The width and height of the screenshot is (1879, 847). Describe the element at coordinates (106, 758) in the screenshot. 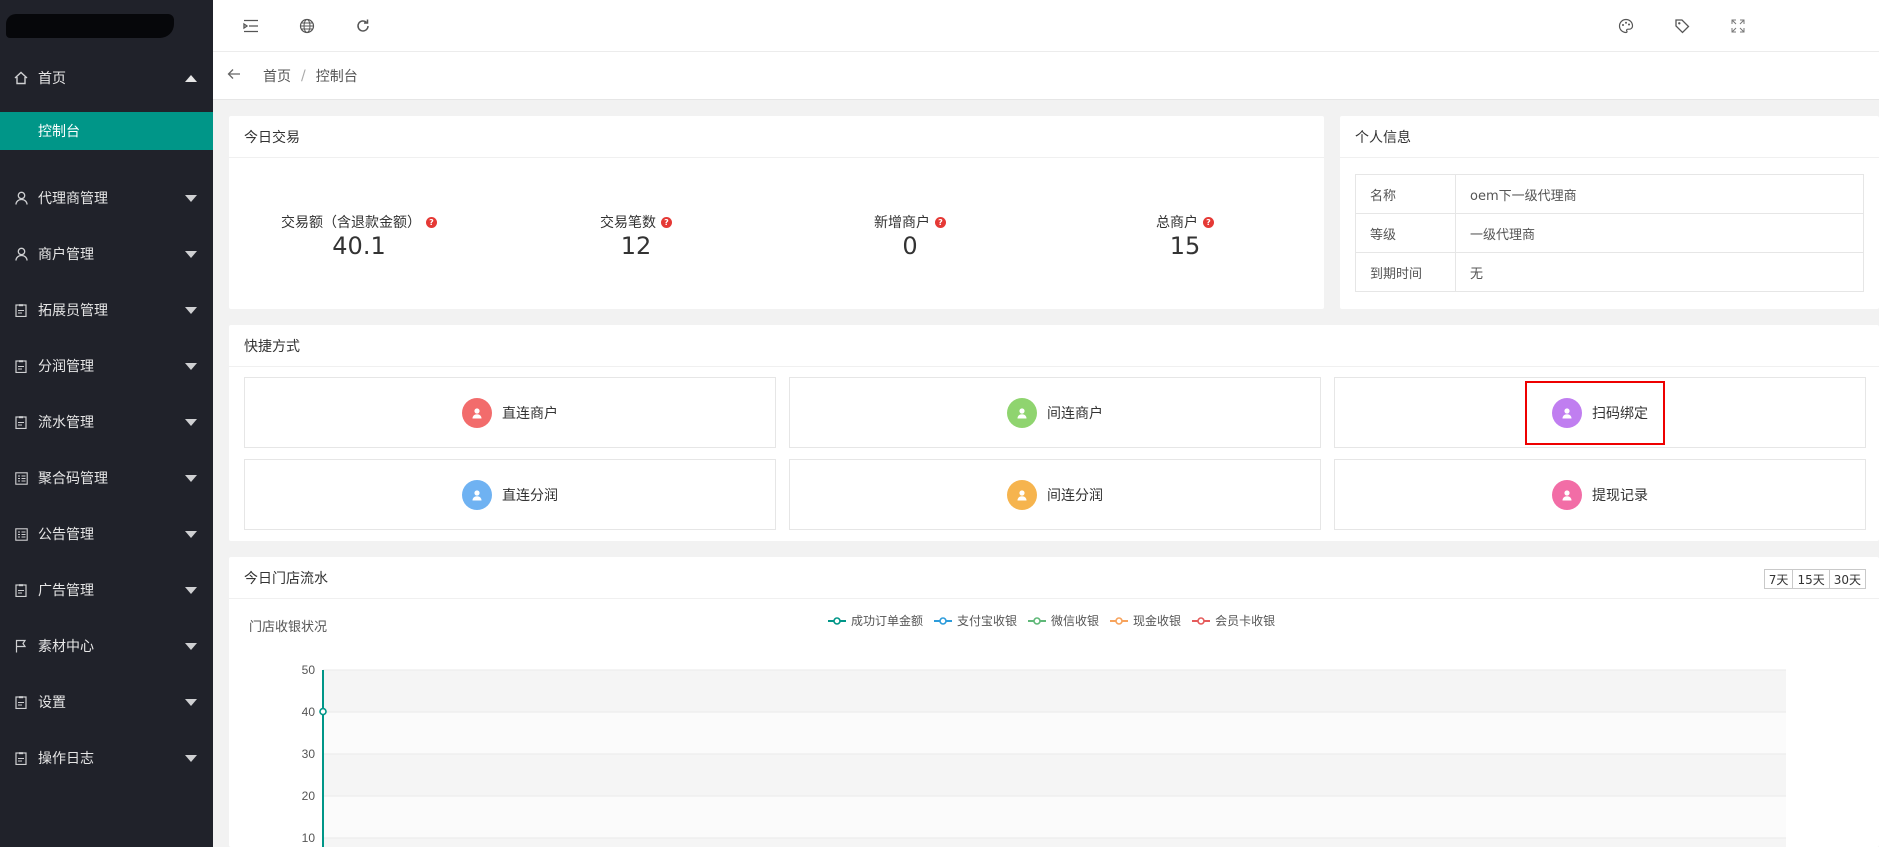

I see `sidebar-item-11: 操作日志` at that location.